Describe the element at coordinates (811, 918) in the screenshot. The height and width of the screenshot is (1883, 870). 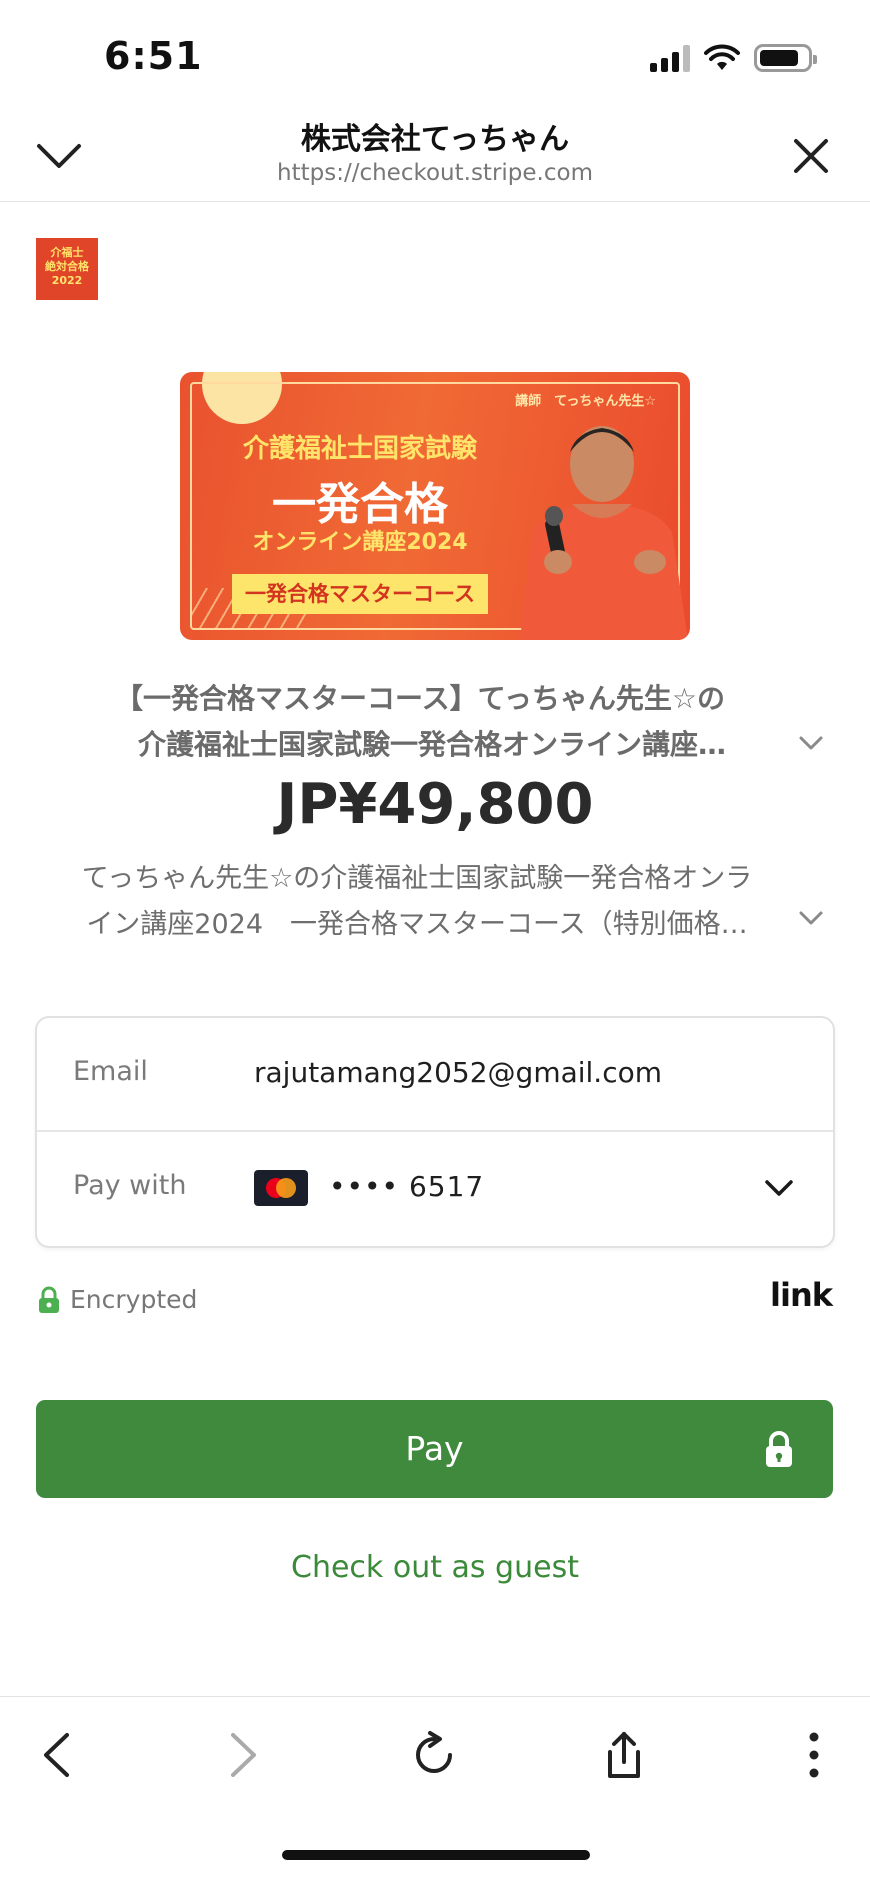
I see `expand-description-chevron-icon` at that location.